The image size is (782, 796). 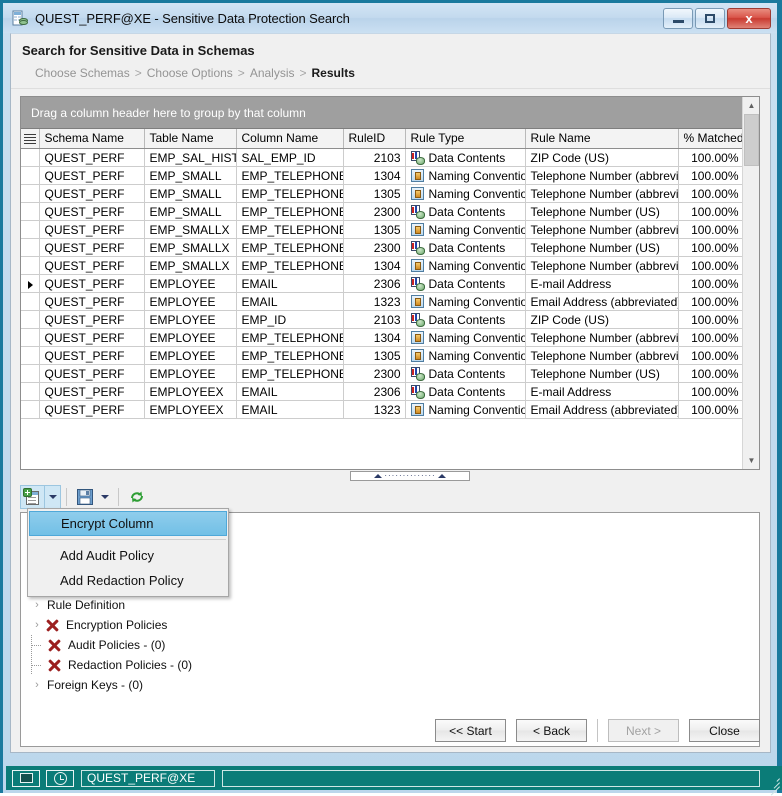 I want to click on tree-node: Audit Policies - (0), so click(x=390, y=645).